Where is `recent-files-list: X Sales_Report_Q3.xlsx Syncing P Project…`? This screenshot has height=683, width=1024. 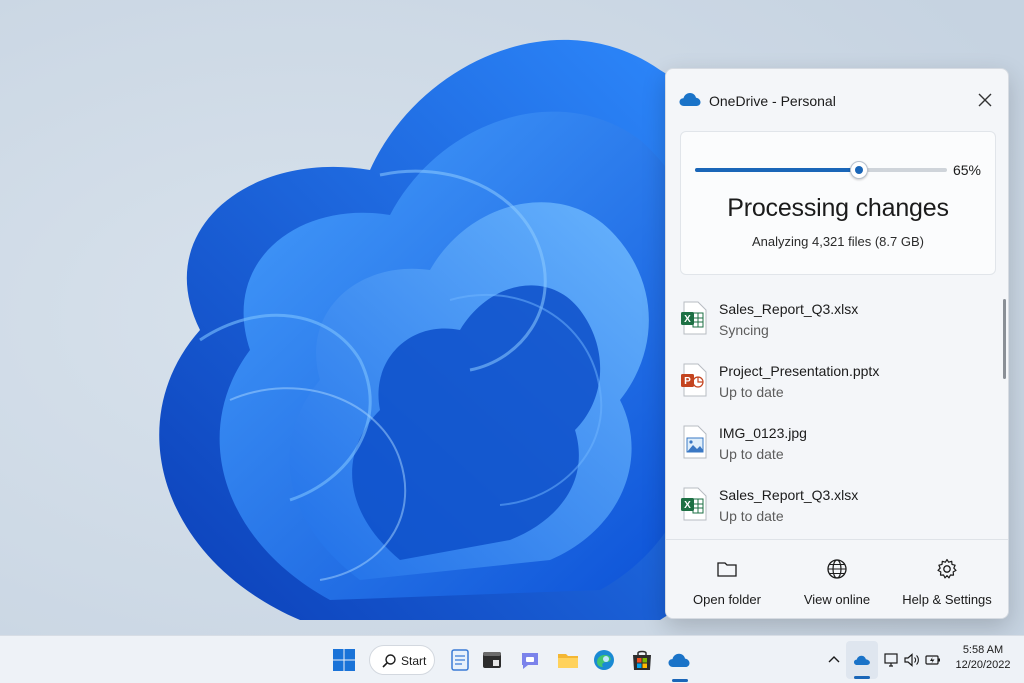 recent-files-list: X Sales_Report_Q3.xlsx Syncing P Project… is located at coordinates (837, 413).